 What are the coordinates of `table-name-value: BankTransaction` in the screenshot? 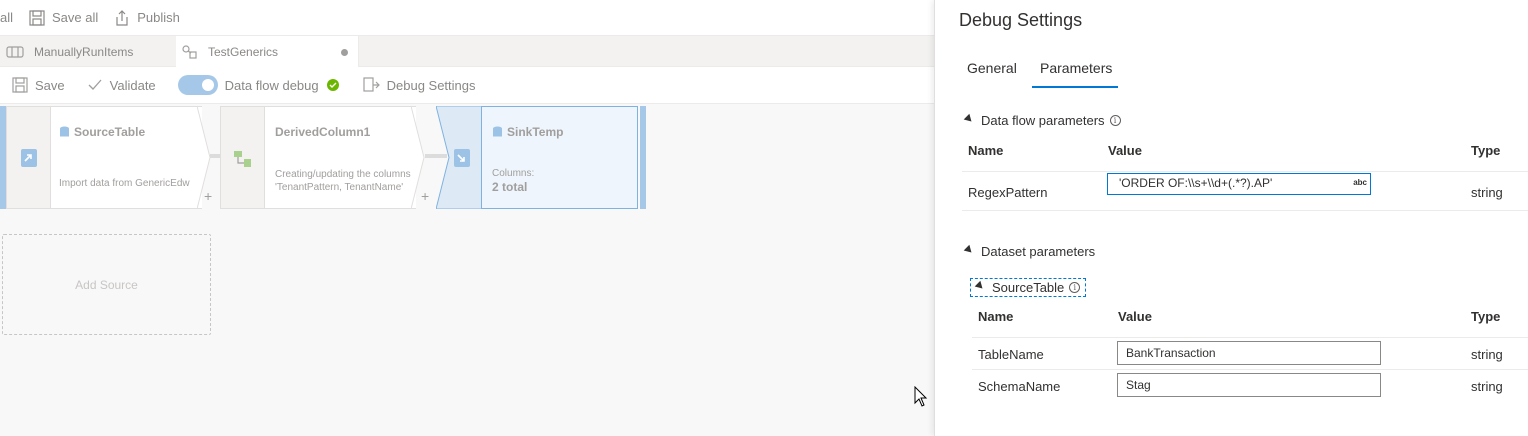 It's located at (1171, 353).